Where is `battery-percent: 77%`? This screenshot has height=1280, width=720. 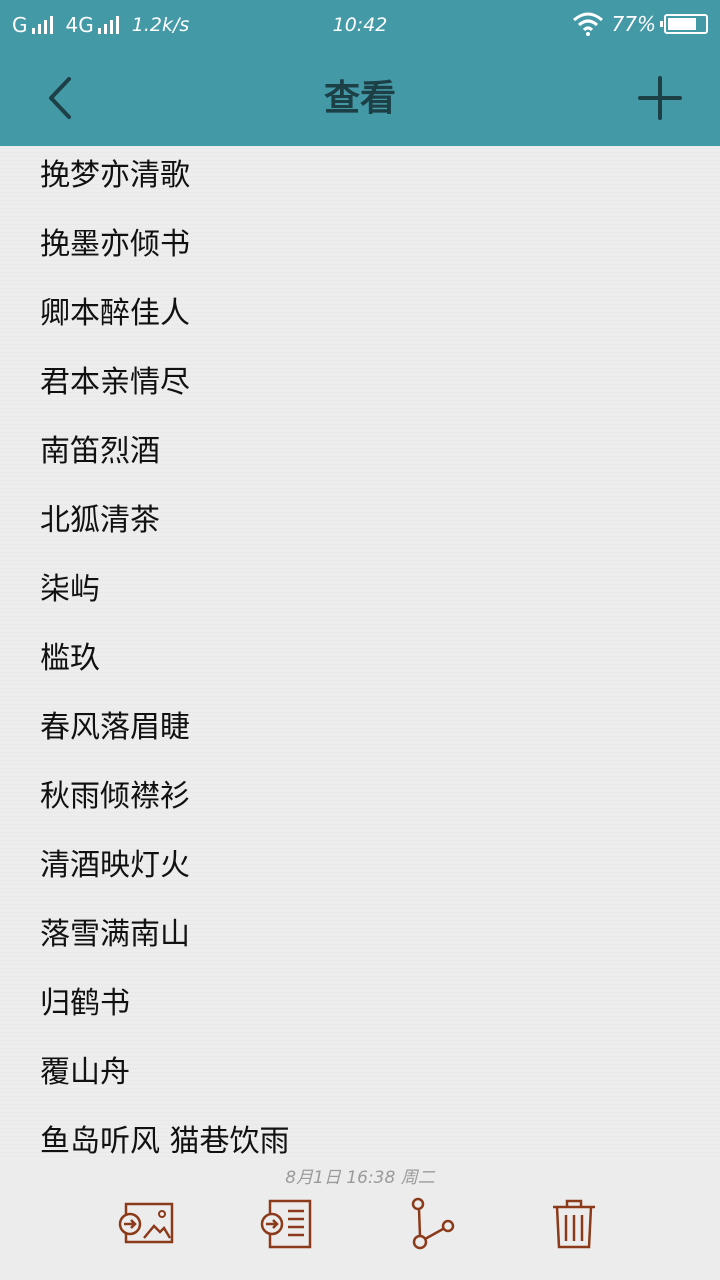 battery-percent: 77% is located at coordinates (633, 24).